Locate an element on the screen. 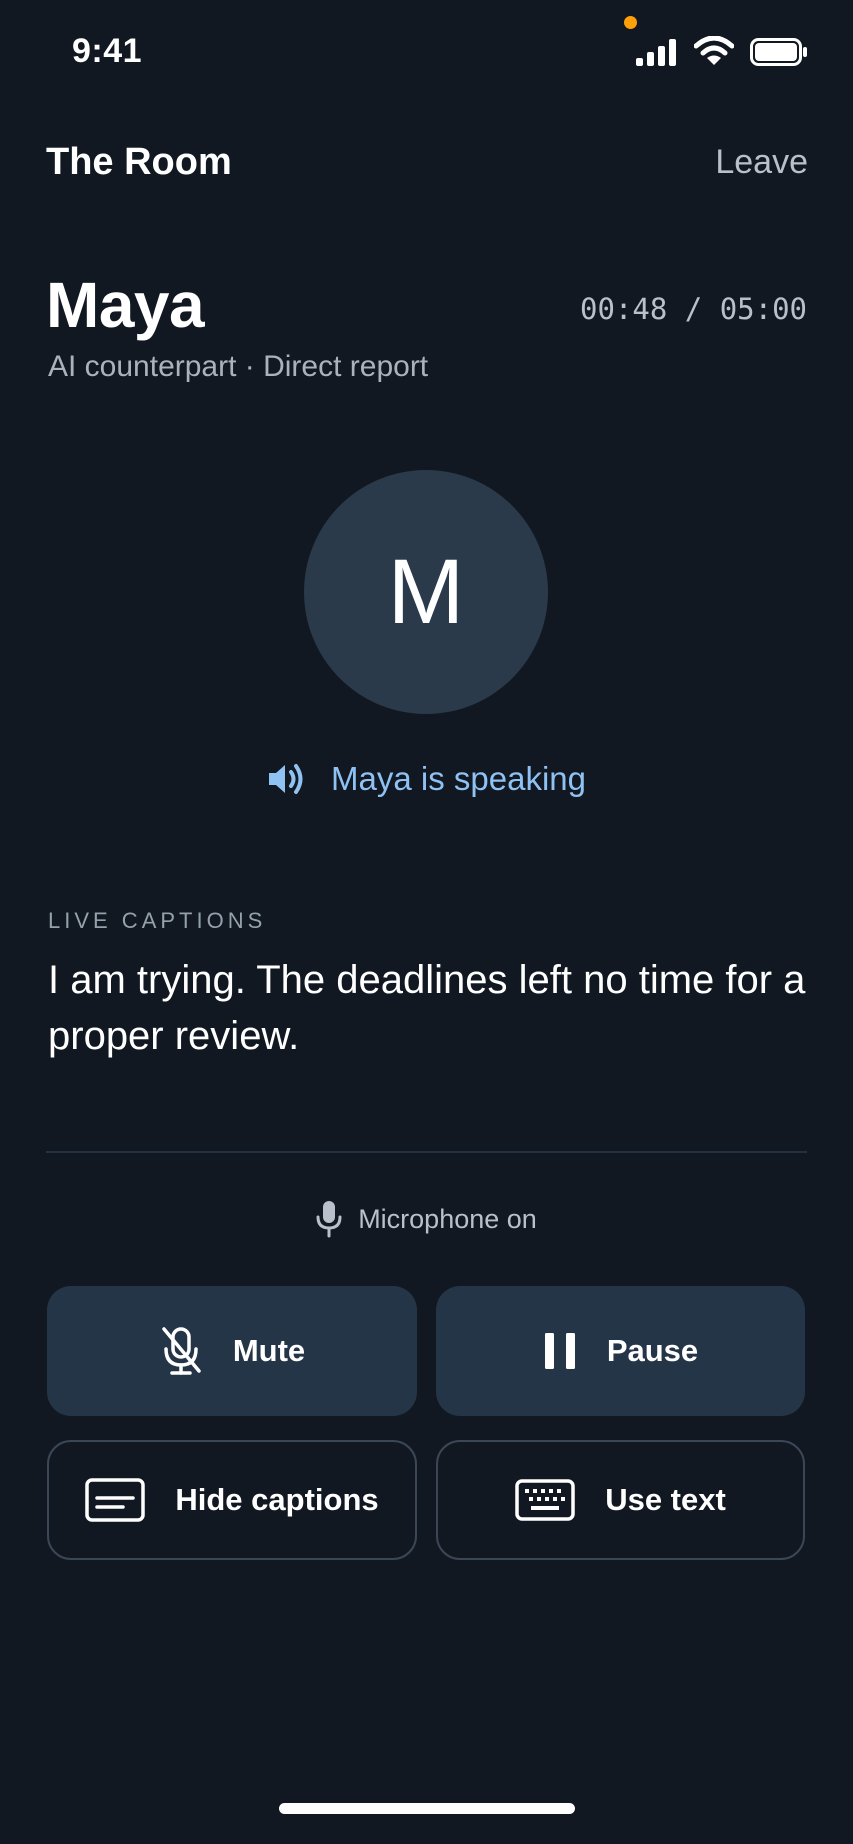 Image resolution: width=853 pixels, height=1844 pixels. hide-captions-label: Hide captions is located at coordinates (277, 1499).